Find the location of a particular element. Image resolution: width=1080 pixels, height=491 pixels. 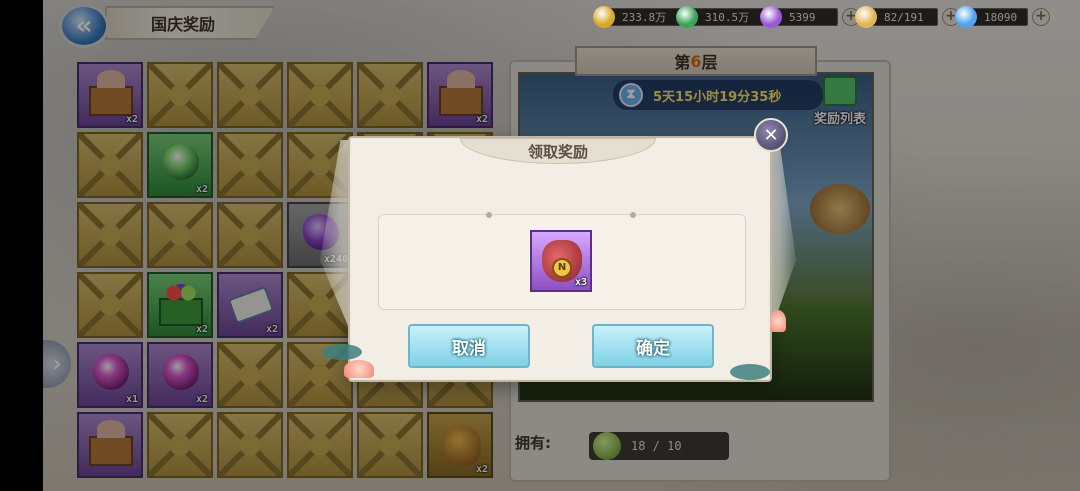

coin-emblem: N is located at coordinates (562, 268).